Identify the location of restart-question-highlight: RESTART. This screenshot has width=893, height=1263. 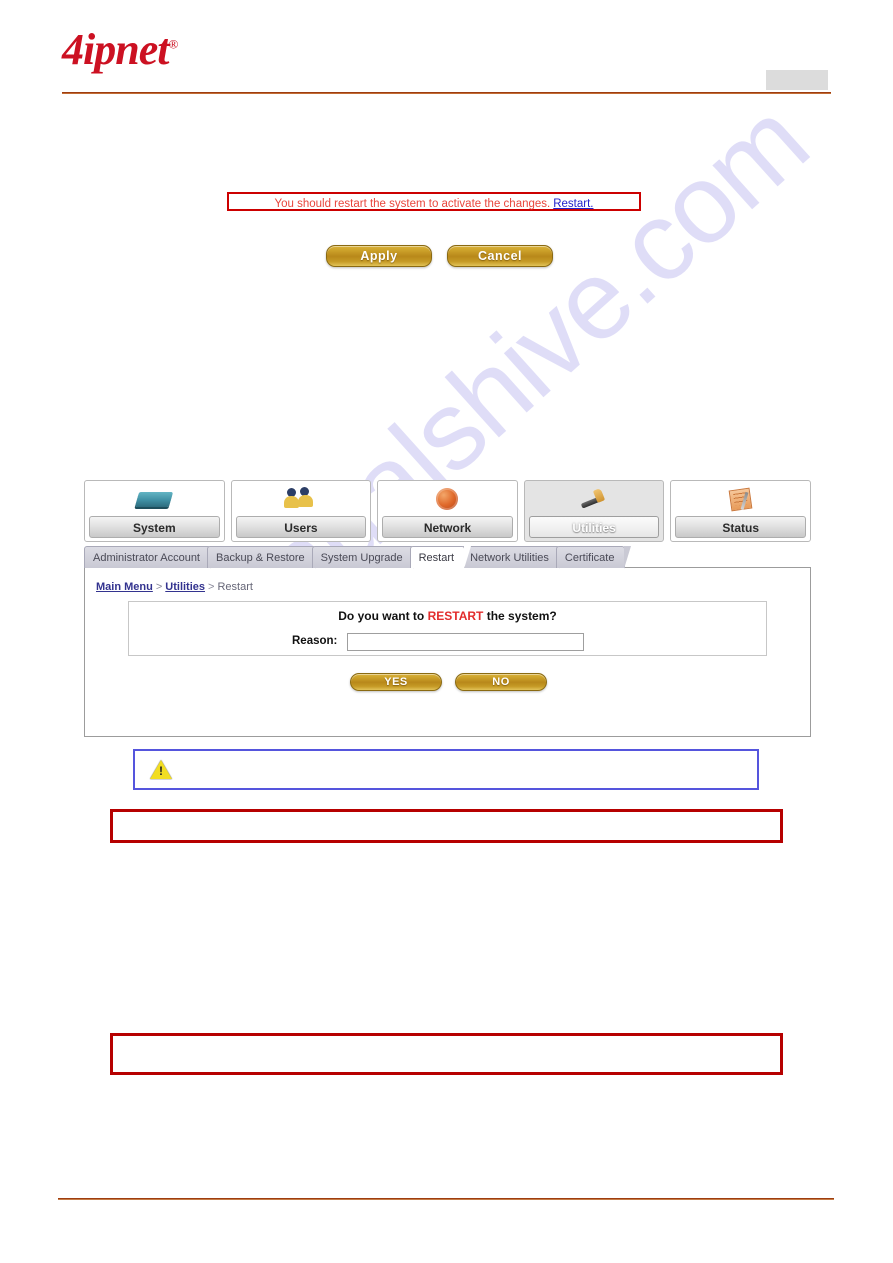
(455, 616).